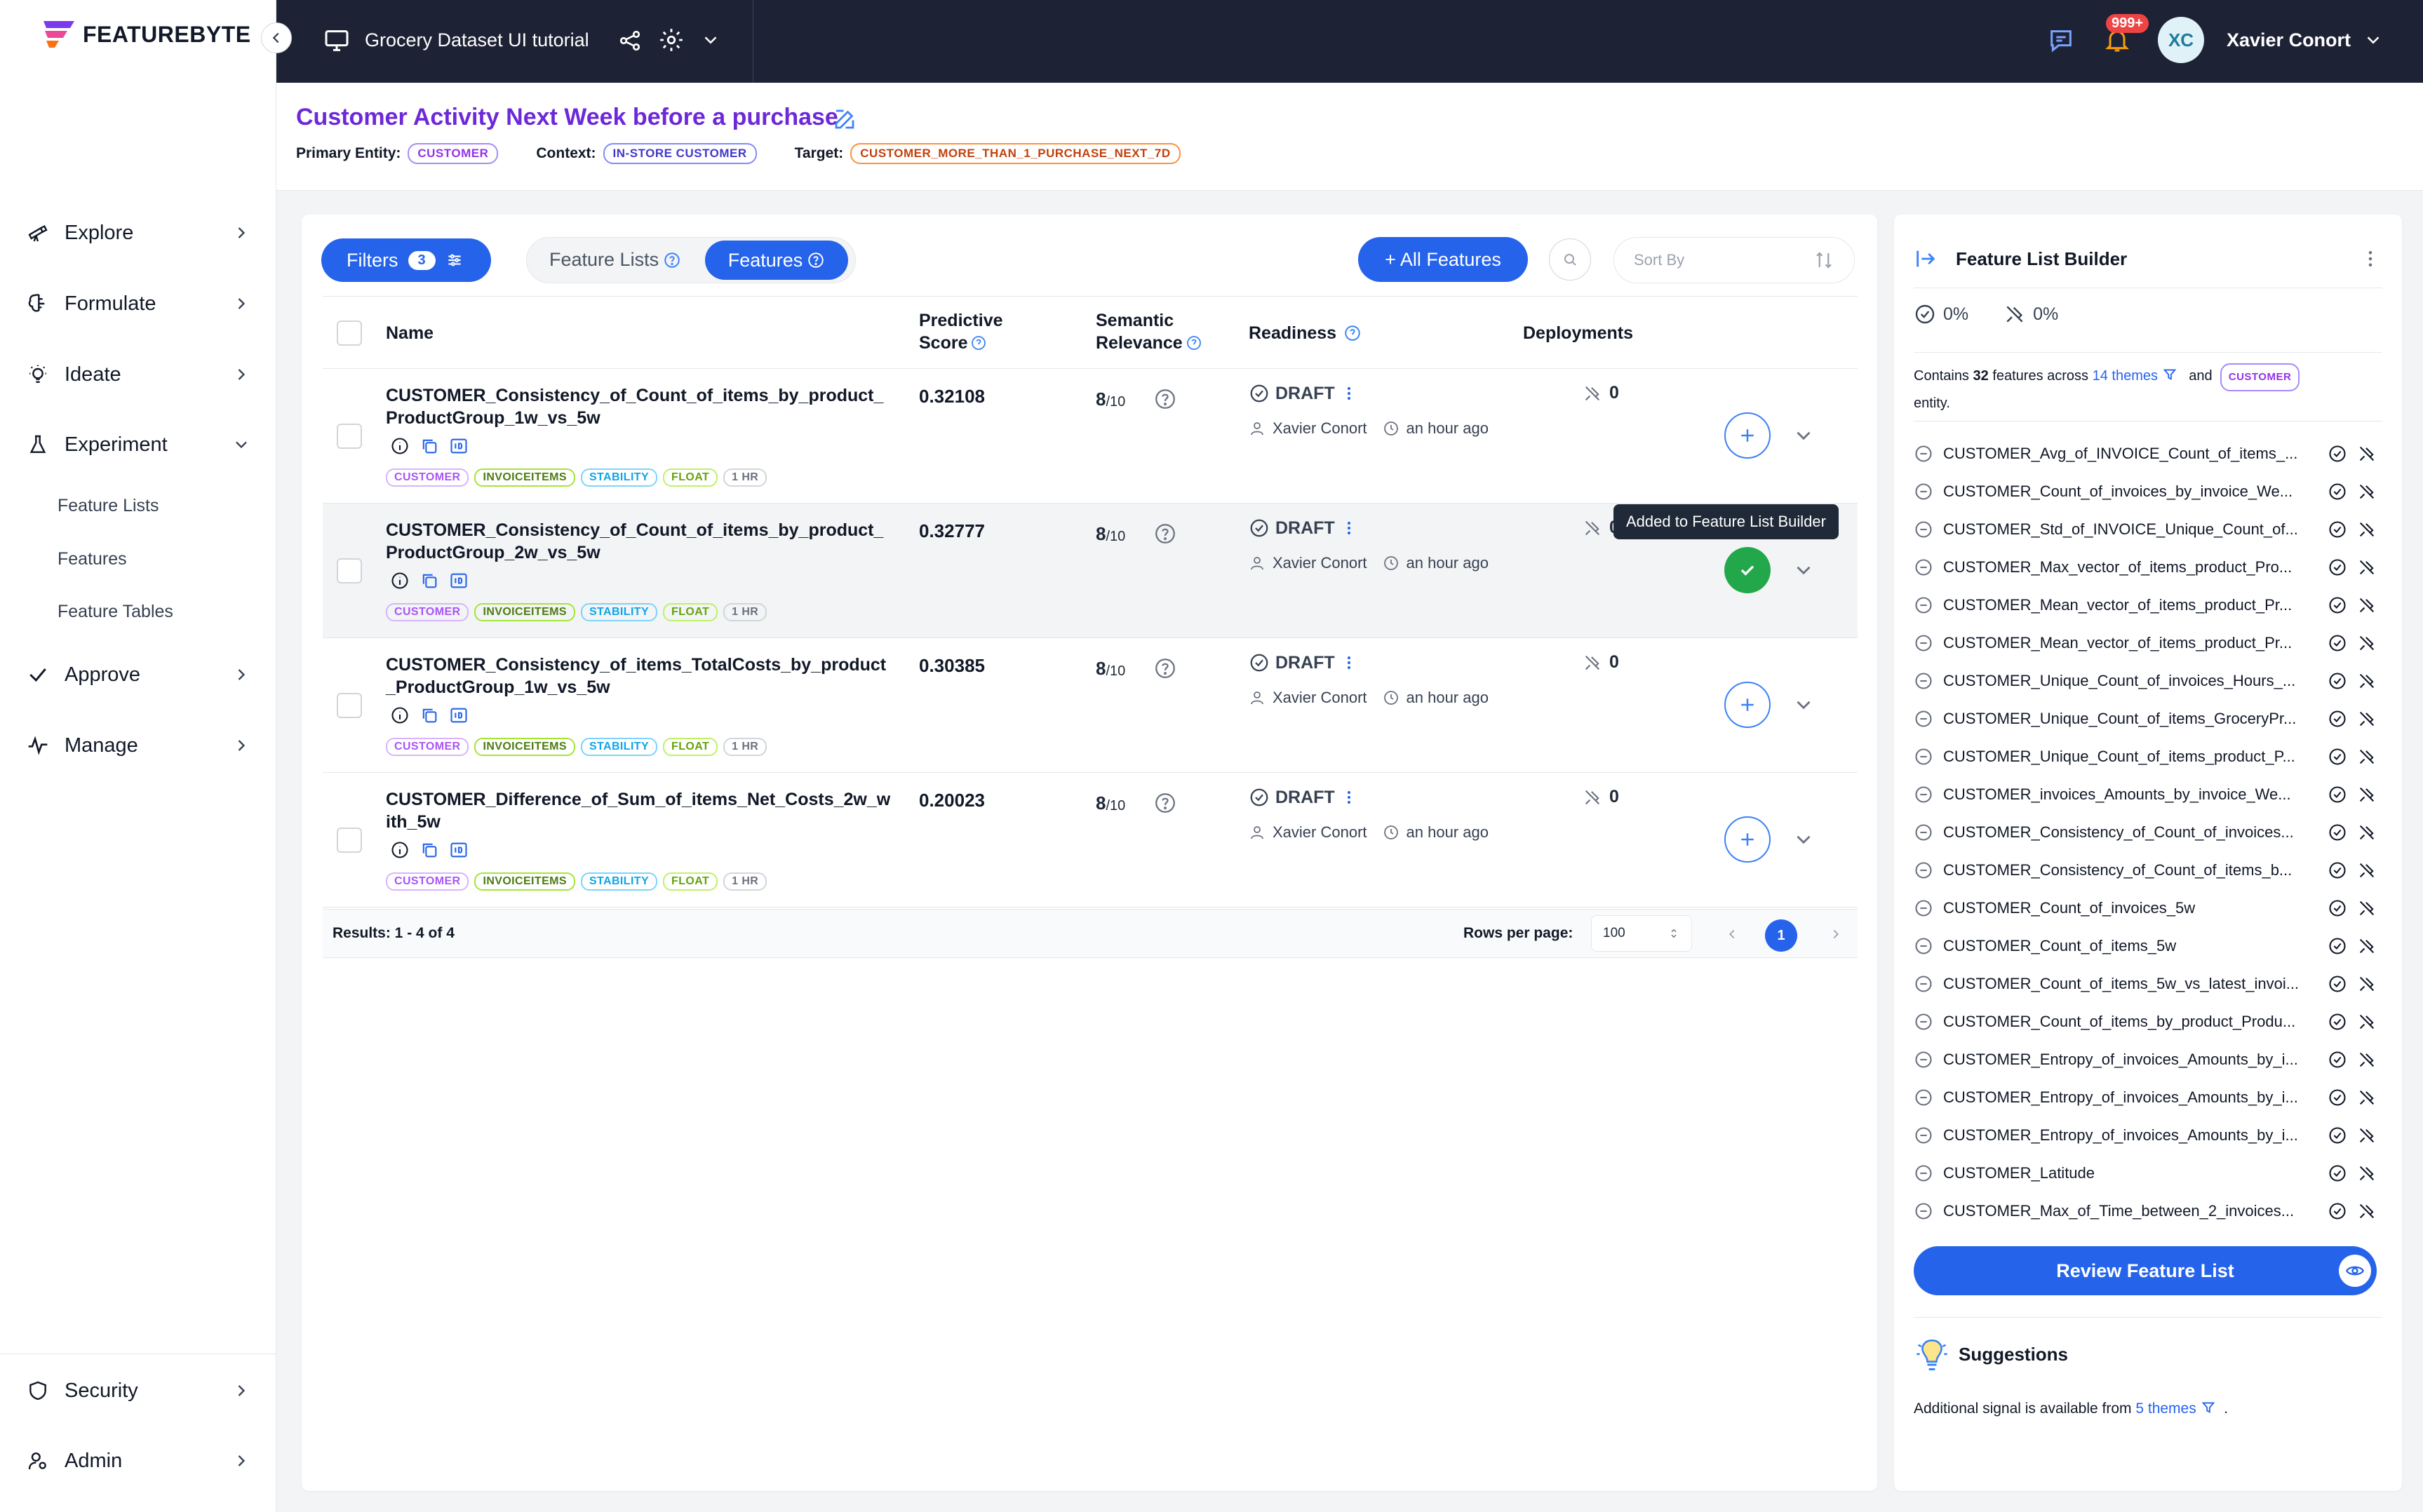 The width and height of the screenshot is (2423, 1512). Describe the element at coordinates (961, 331) in the screenshot. I see `col-predictive-score: Predictive Score` at that location.